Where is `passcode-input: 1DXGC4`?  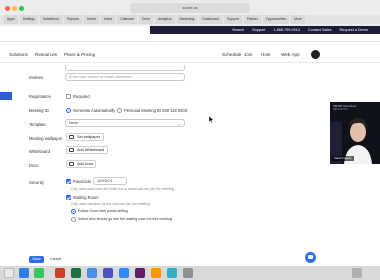
passcode-input: 1DXGC4 is located at coordinates (110, 181).